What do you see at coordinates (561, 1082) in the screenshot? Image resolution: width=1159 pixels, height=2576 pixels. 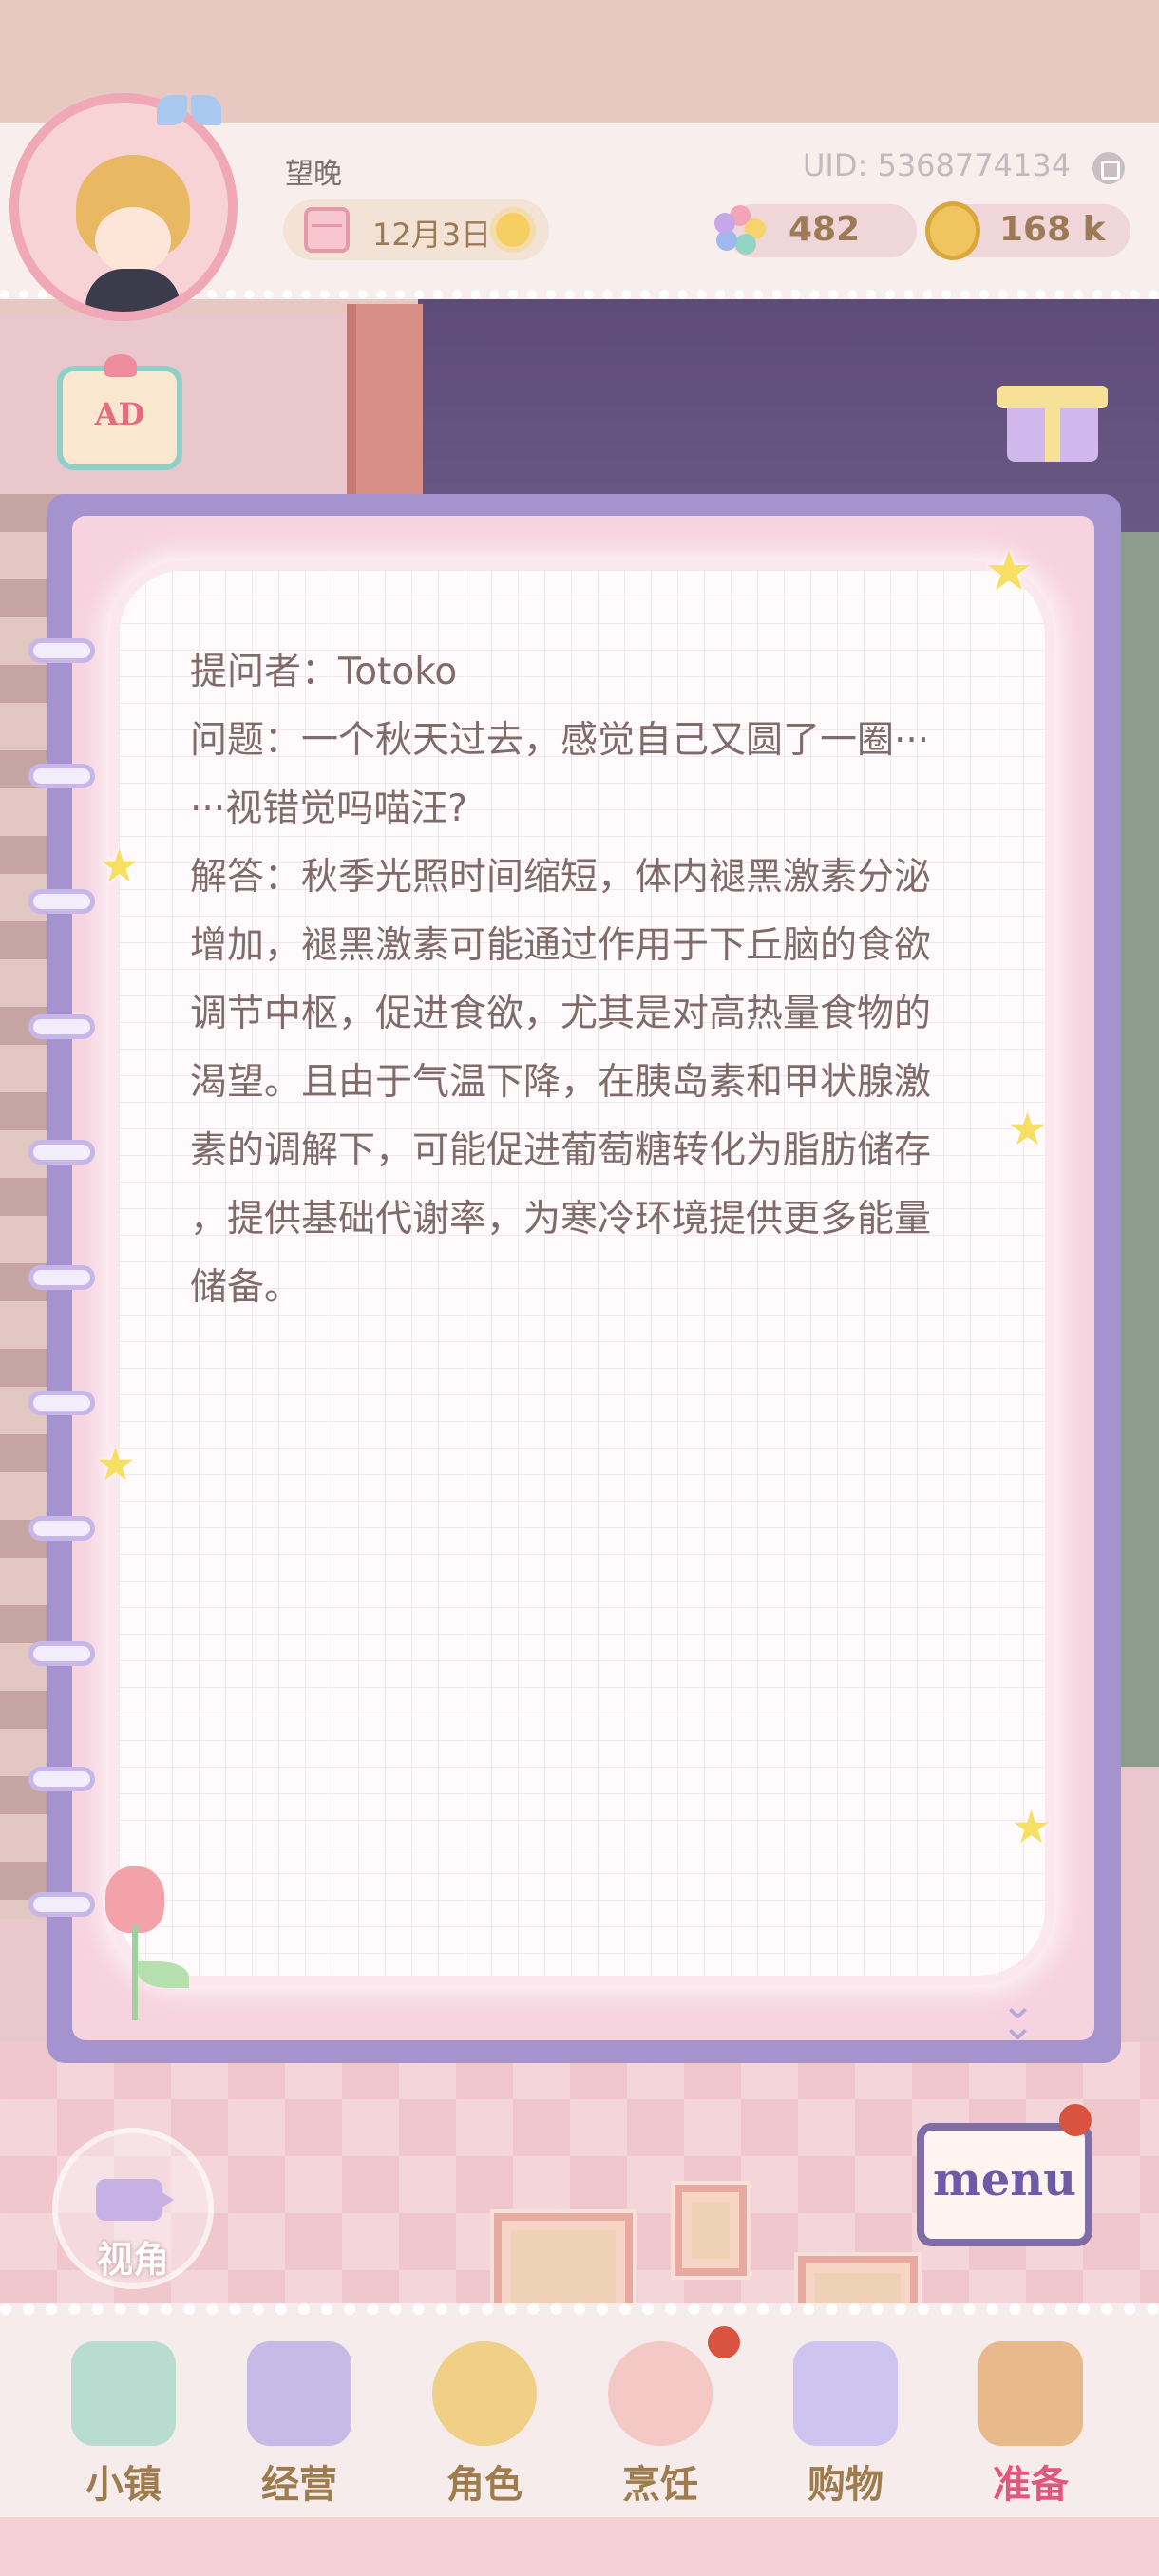 I see `note-line: 渴望。且由于气温下降，在胰岛素和甲状腺激` at bounding box center [561, 1082].